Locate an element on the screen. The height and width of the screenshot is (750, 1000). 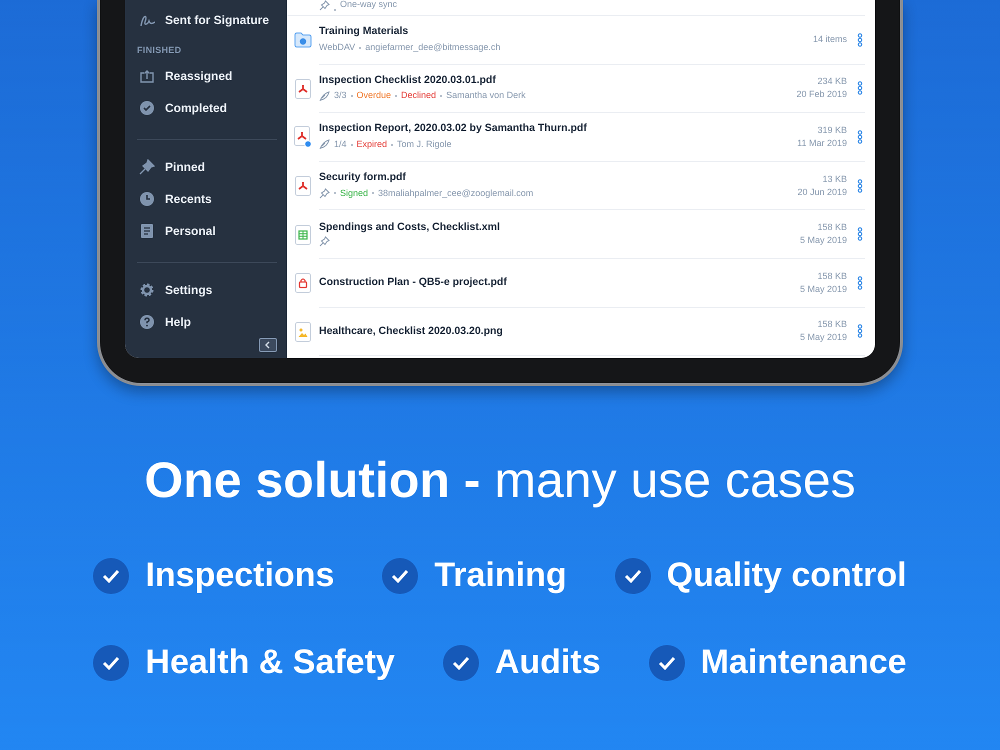
meta-text: 38maliahpalmer_cee@zooglemail.com is located at coordinates (456, 193).